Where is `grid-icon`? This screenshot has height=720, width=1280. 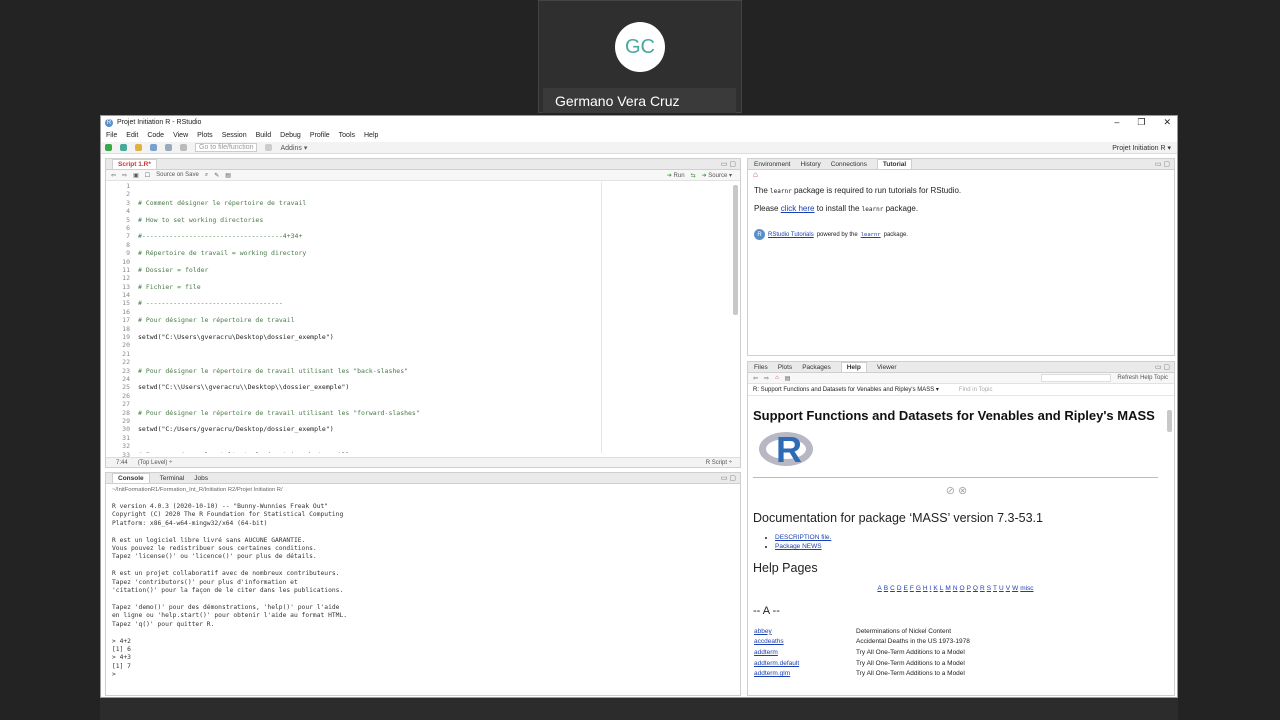
grid-icon is located at coordinates (269, 147).